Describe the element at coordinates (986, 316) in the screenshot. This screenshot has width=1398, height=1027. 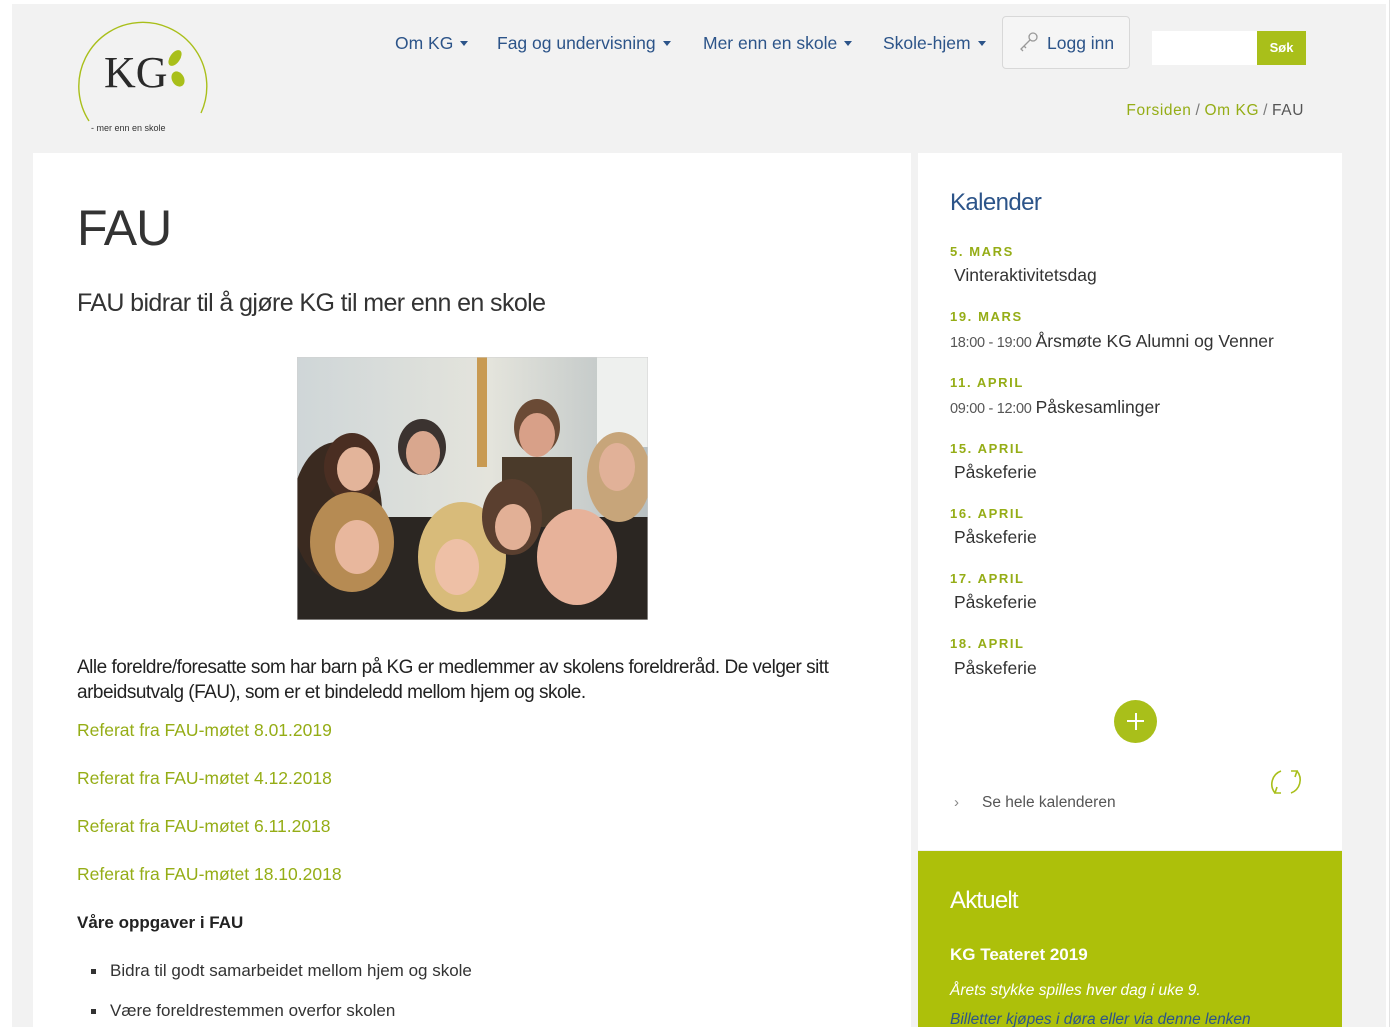
I see `event-date: 19. MARS` at that location.